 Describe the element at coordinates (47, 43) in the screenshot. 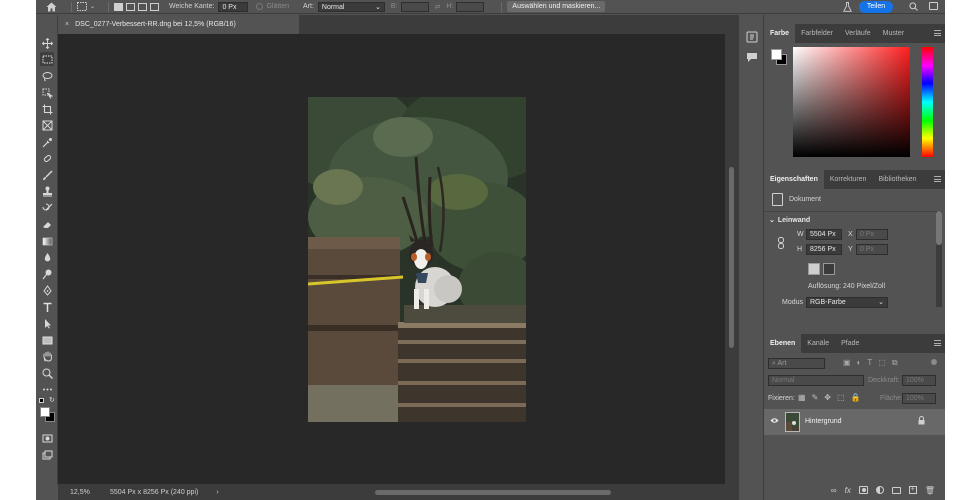

I see `move-tool` at that location.